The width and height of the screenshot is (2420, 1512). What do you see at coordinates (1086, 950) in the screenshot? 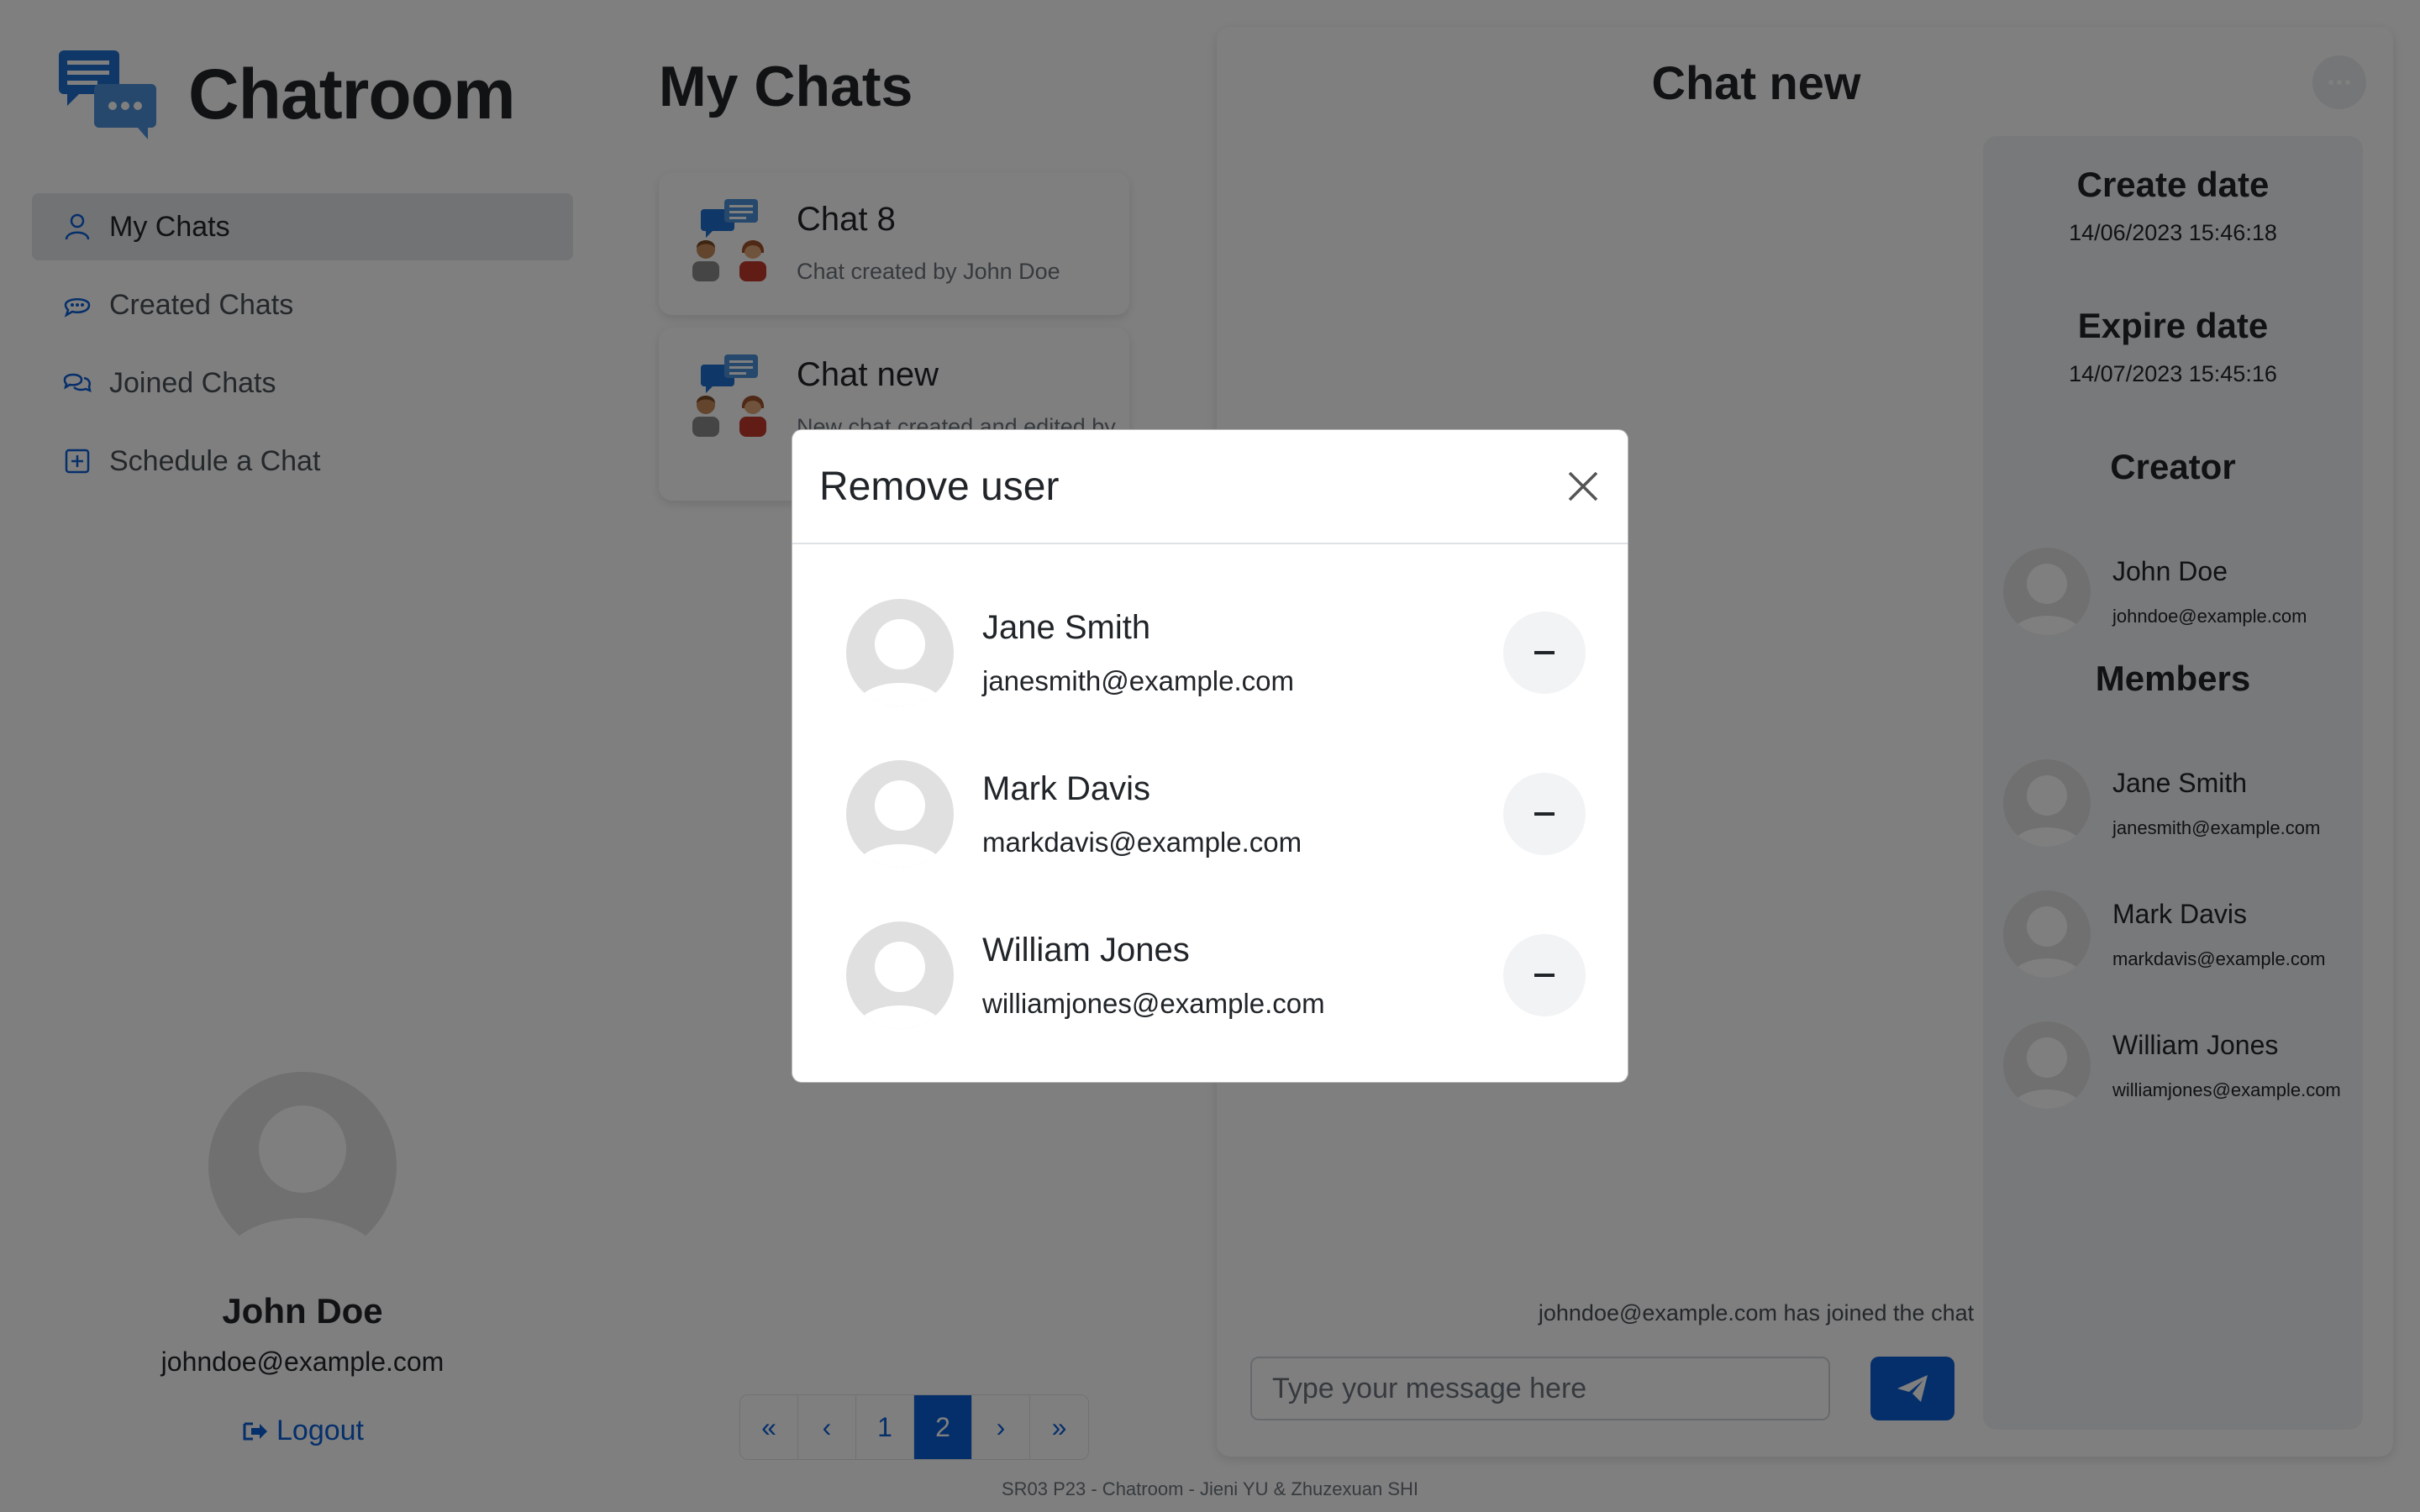
I see `user-name: William Jones` at bounding box center [1086, 950].